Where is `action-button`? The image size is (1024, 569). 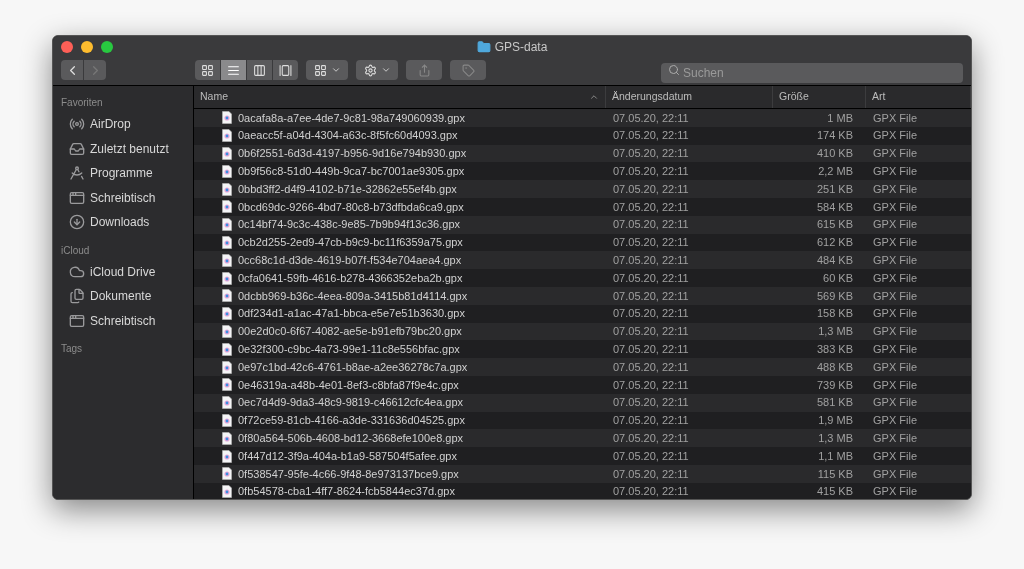 action-button is located at coordinates (377, 70).